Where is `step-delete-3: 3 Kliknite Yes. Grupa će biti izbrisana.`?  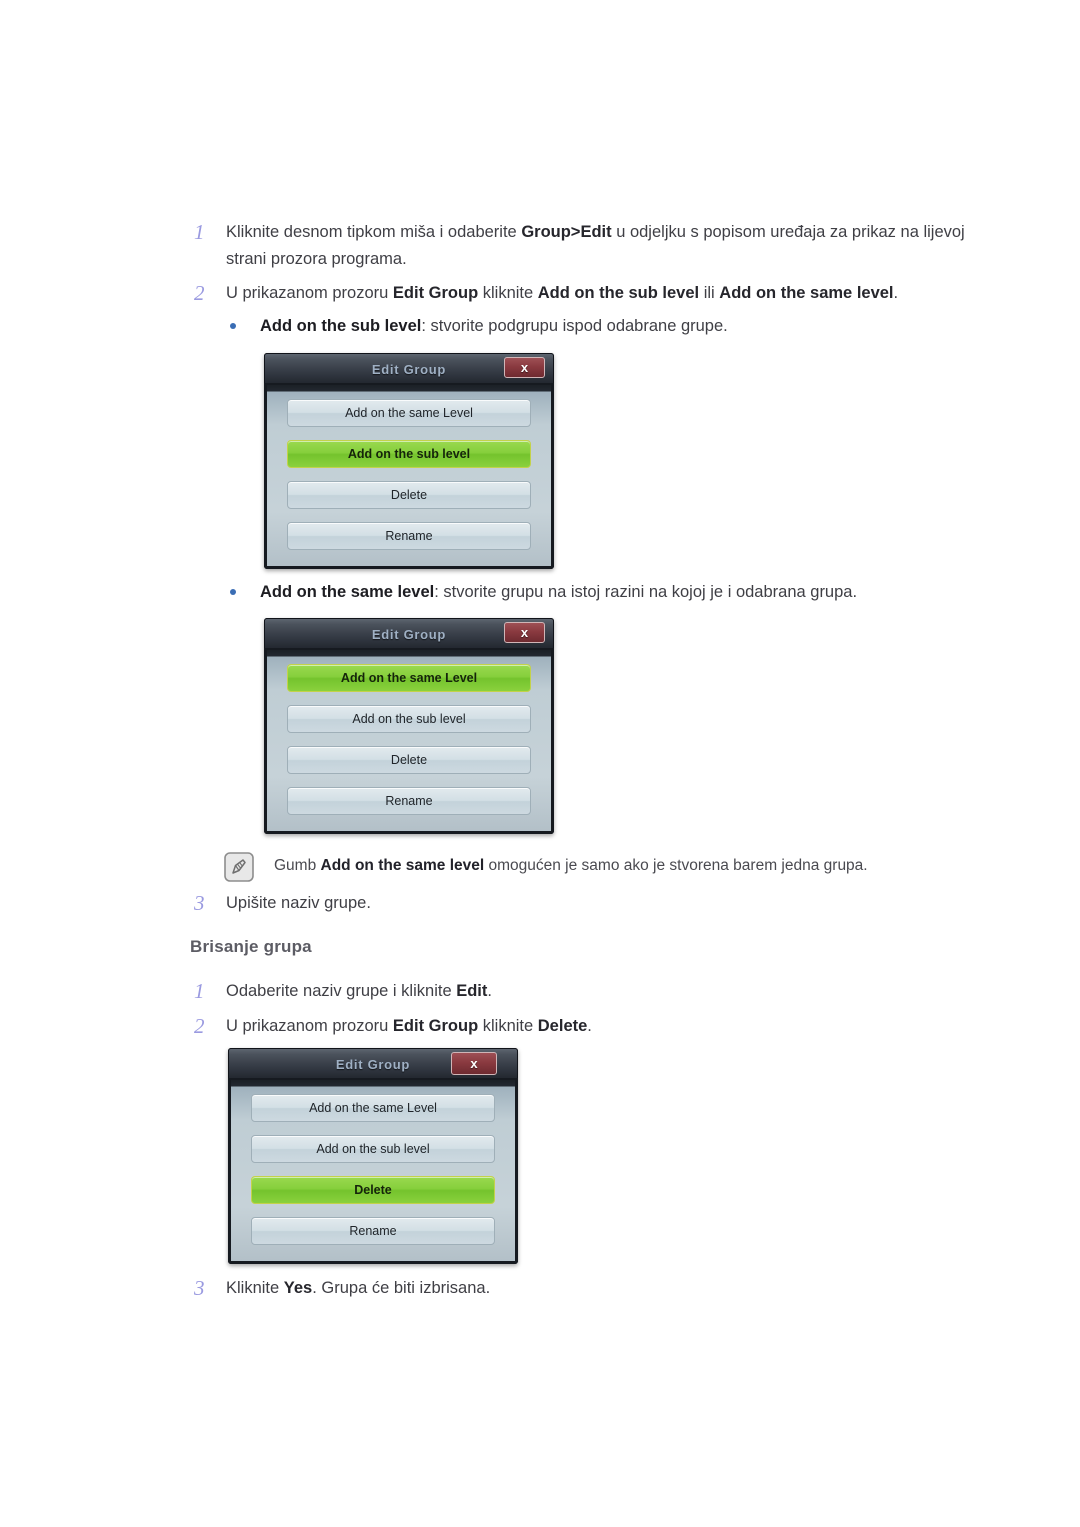 step-delete-3: 3 Kliknite Yes. Grupa će biti izbrisana. is located at coordinates (540, 1288).